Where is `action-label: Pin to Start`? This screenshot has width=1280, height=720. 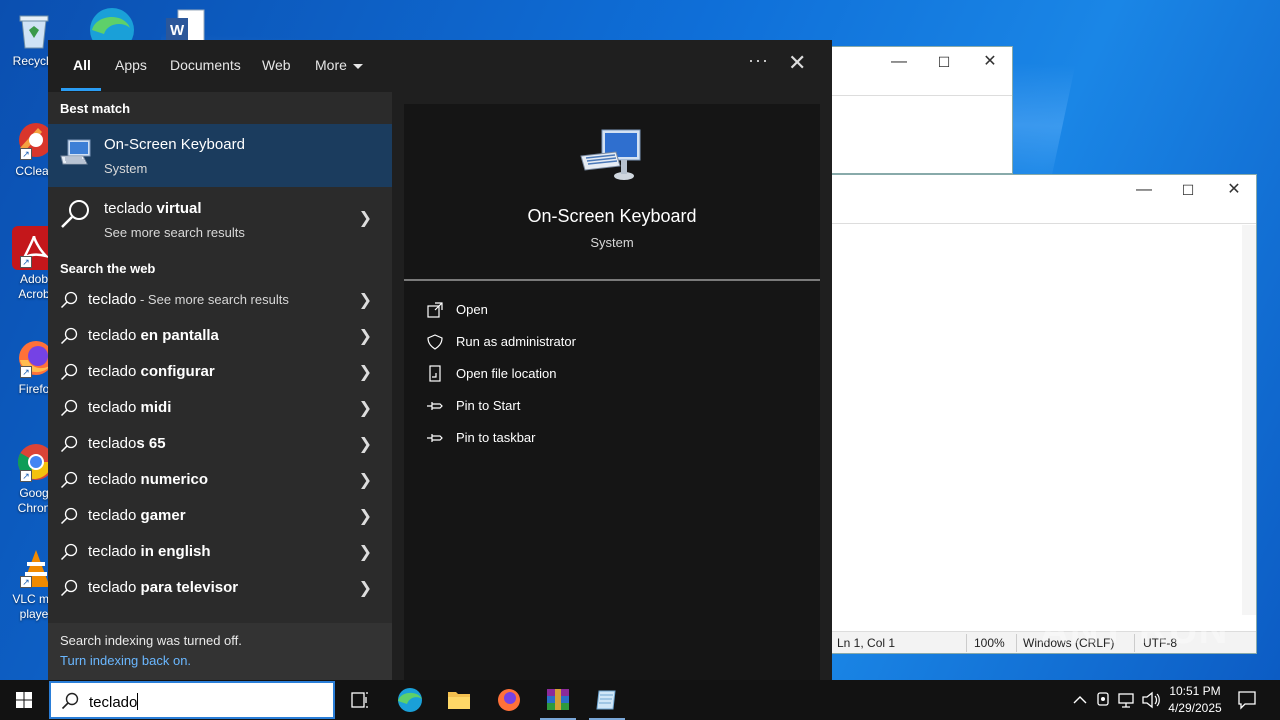
action-label: Pin to Start is located at coordinates (488, 405).